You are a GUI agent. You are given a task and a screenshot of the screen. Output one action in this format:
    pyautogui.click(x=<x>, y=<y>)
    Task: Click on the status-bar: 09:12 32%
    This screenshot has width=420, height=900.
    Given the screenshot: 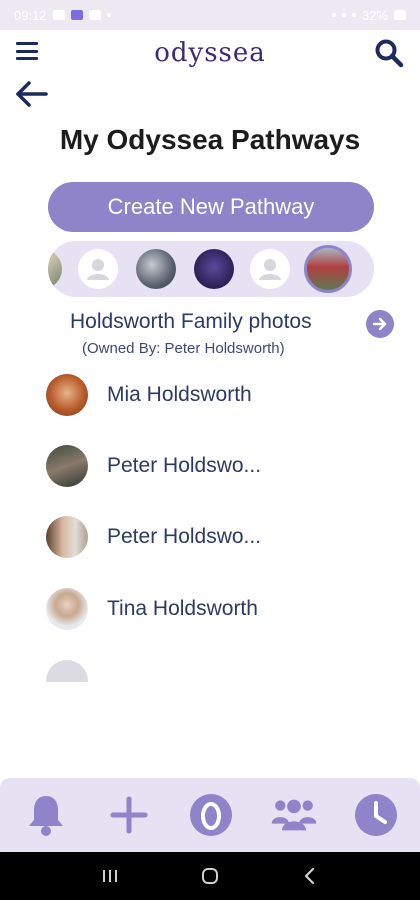 What is the action you would take?
    pyautogui.click(x=210, y=15)
    